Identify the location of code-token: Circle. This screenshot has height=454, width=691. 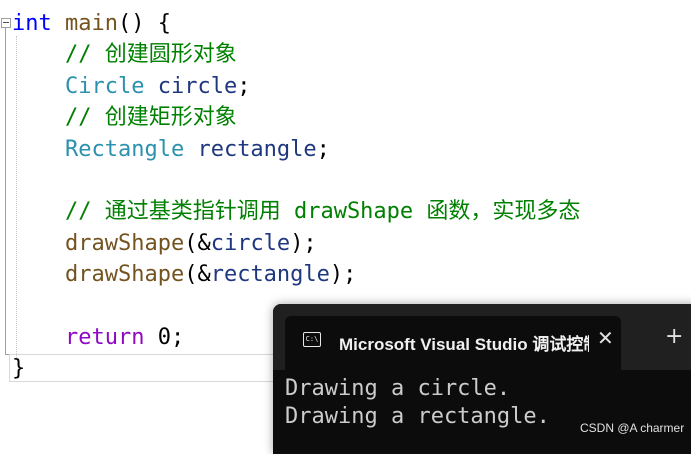
(104, 86).